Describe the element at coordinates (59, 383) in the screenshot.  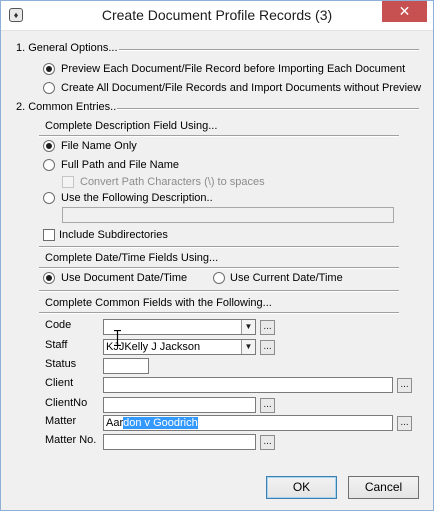
I see `client-label: Client` at that location.